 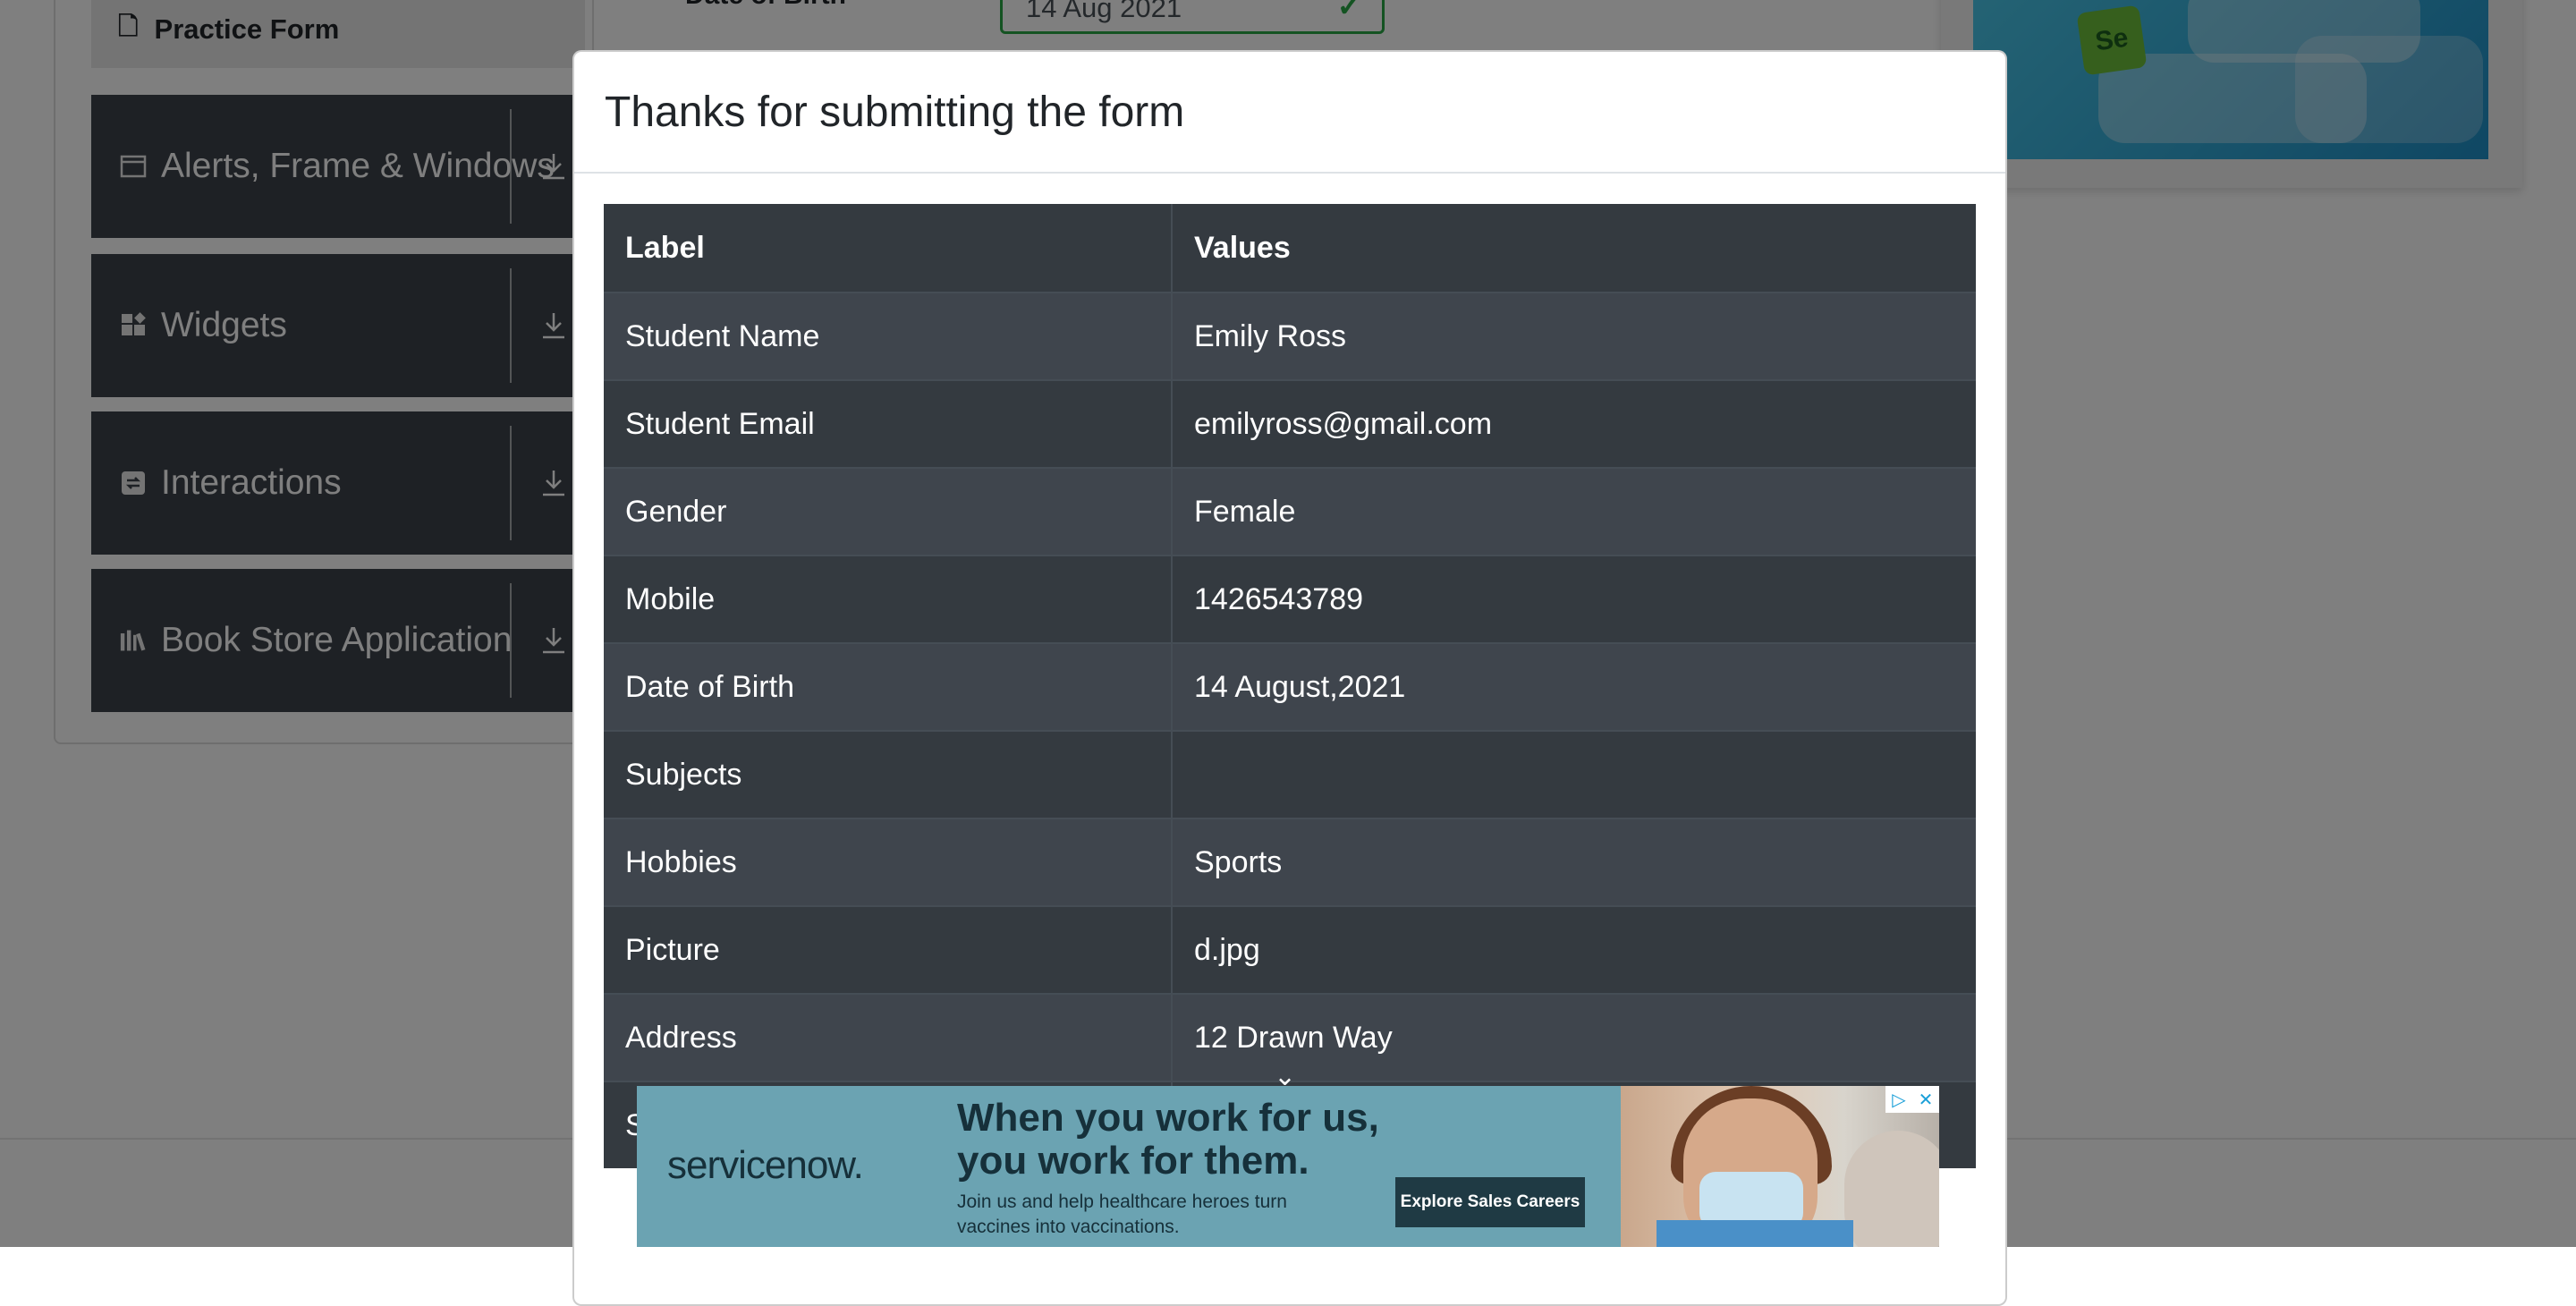 What do you see at coordinates (765, 1165) in the screenshot?
I see `ad-brand-logo: servicenow.` at bounding box center [765, 1165].